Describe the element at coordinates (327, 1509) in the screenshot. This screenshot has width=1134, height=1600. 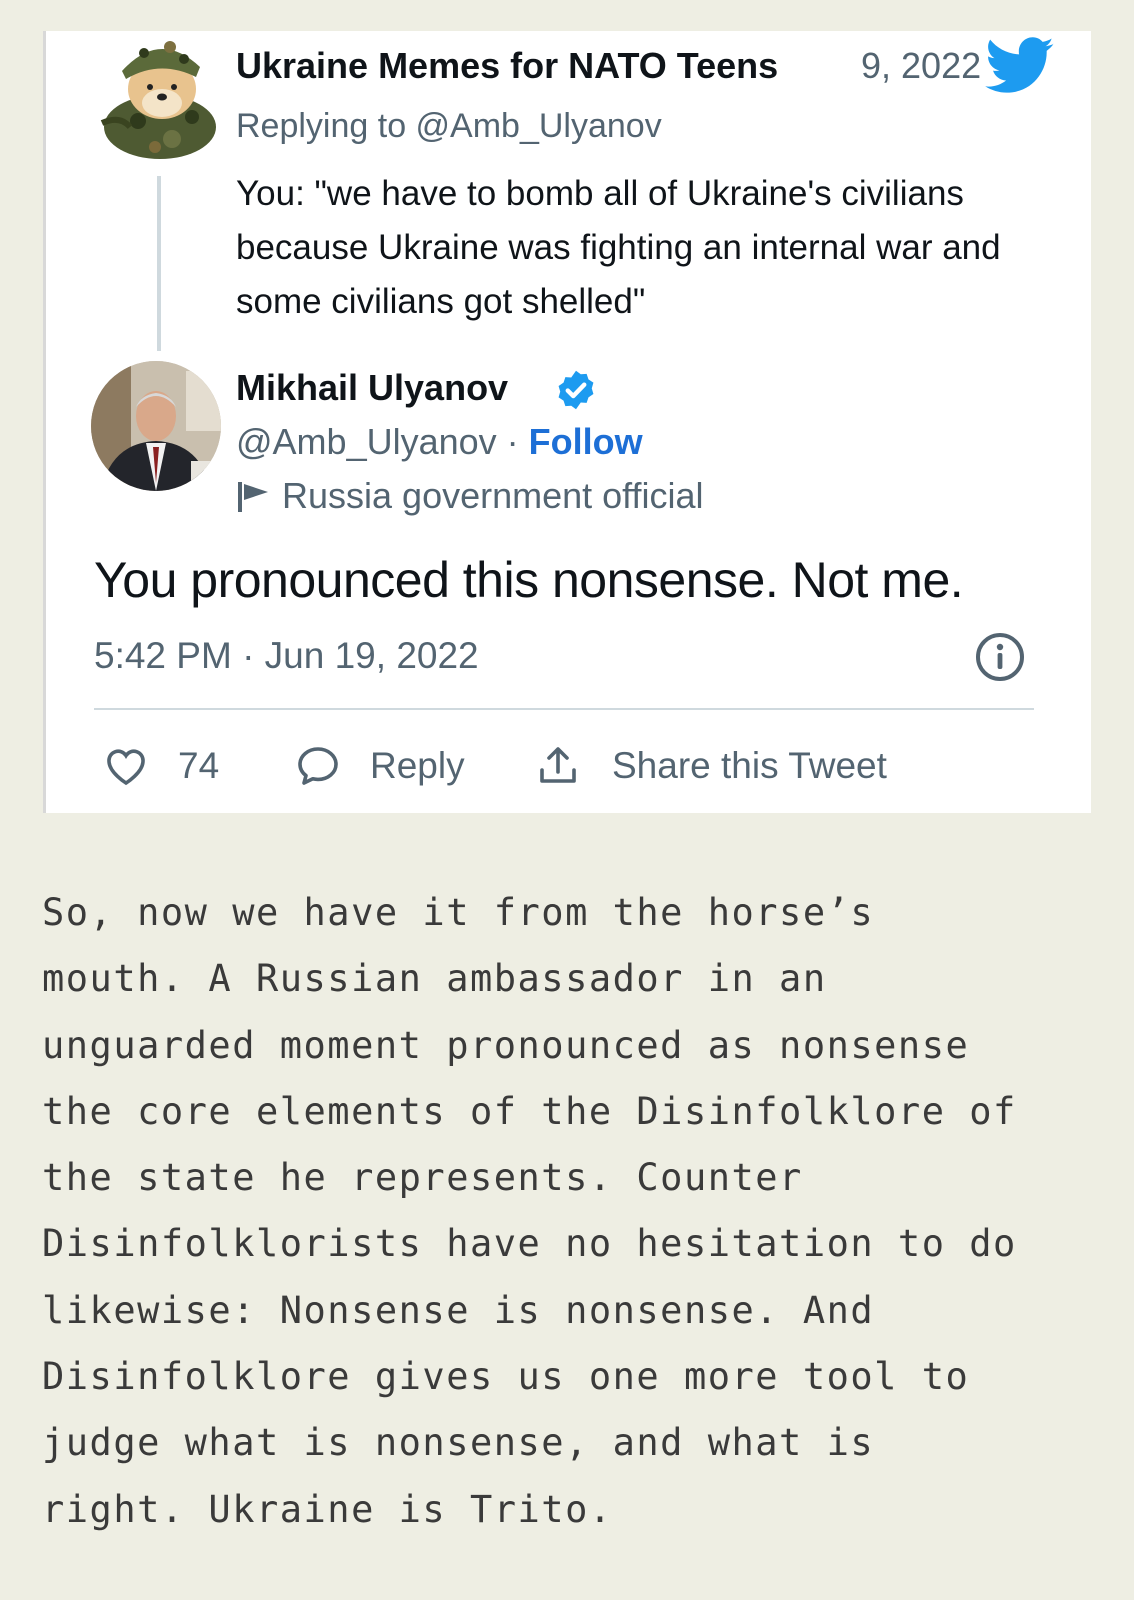
I see `essay-line: right. Ukraine is Trito.` at that location.